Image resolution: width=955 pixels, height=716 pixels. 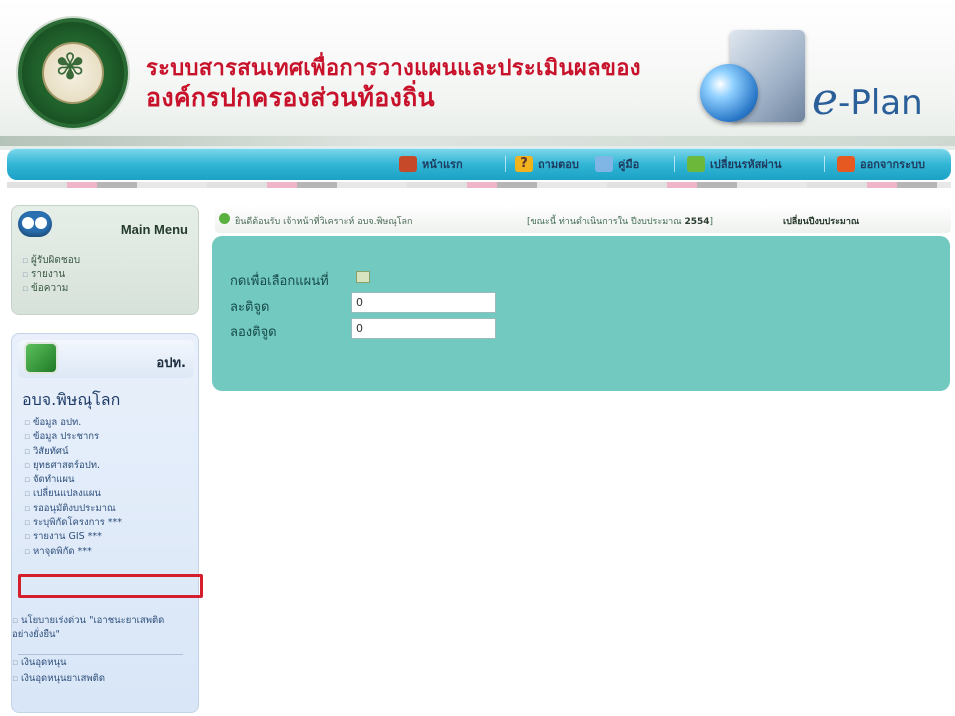 I want to click on opk-header: อปท., so click(x=106, y=359).